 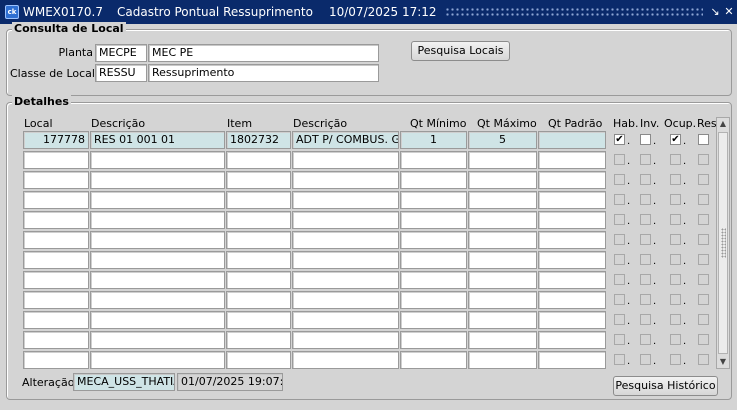 I want to click on pesquisa-historico-button: Pesquisa Histórico, so click(x=665, y=386).